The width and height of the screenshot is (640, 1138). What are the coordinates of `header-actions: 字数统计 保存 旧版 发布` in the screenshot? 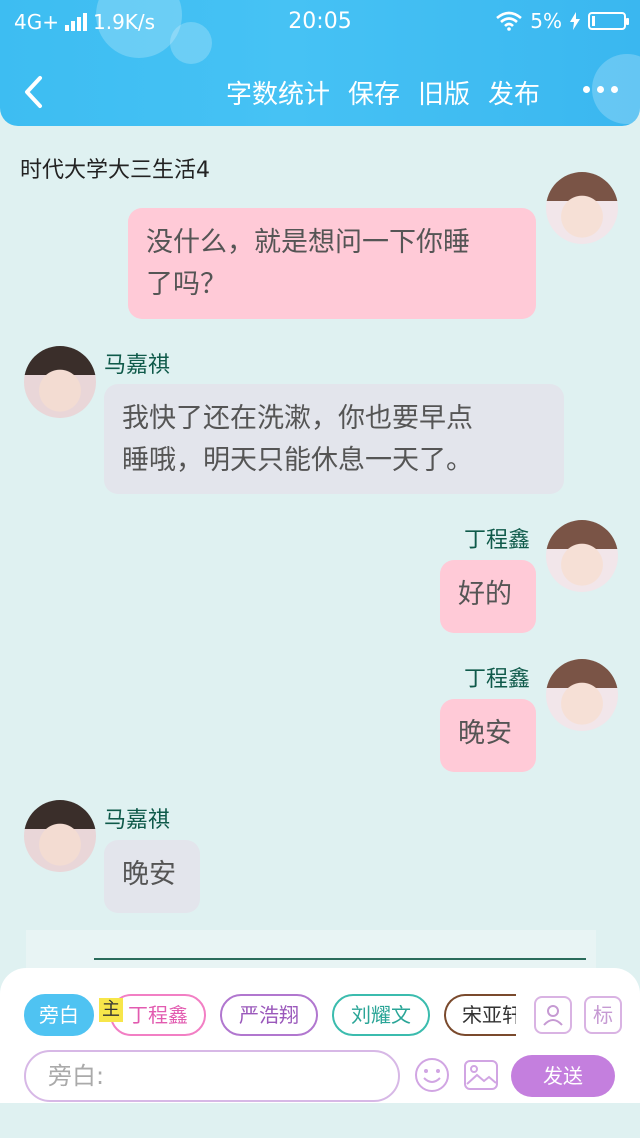 It's located at (383, 92).